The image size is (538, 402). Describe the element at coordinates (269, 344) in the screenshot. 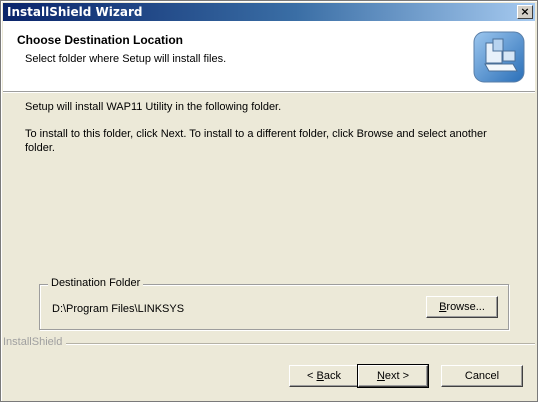

I see `footer-separator` at that location.